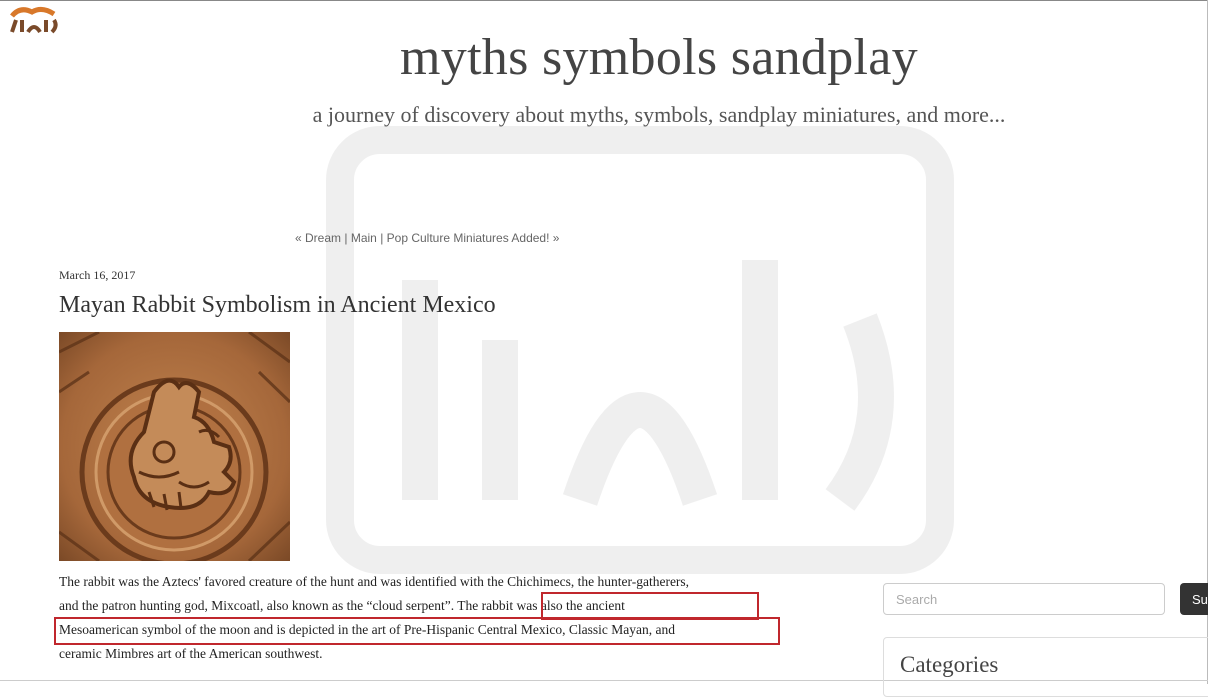  What do you see at coordinates (949, 664) in the screenshot?
I see `categories-heading: Categories` at bounding box center [949, 664].